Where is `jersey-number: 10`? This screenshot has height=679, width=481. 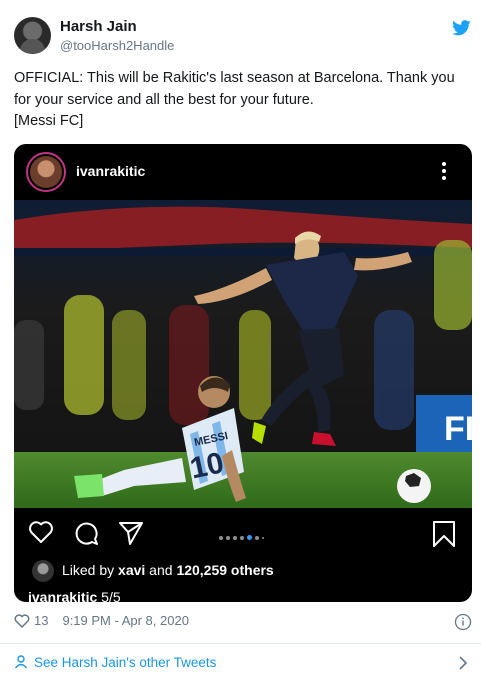 jersey-number: 10 is located at coordinates (207, 465).